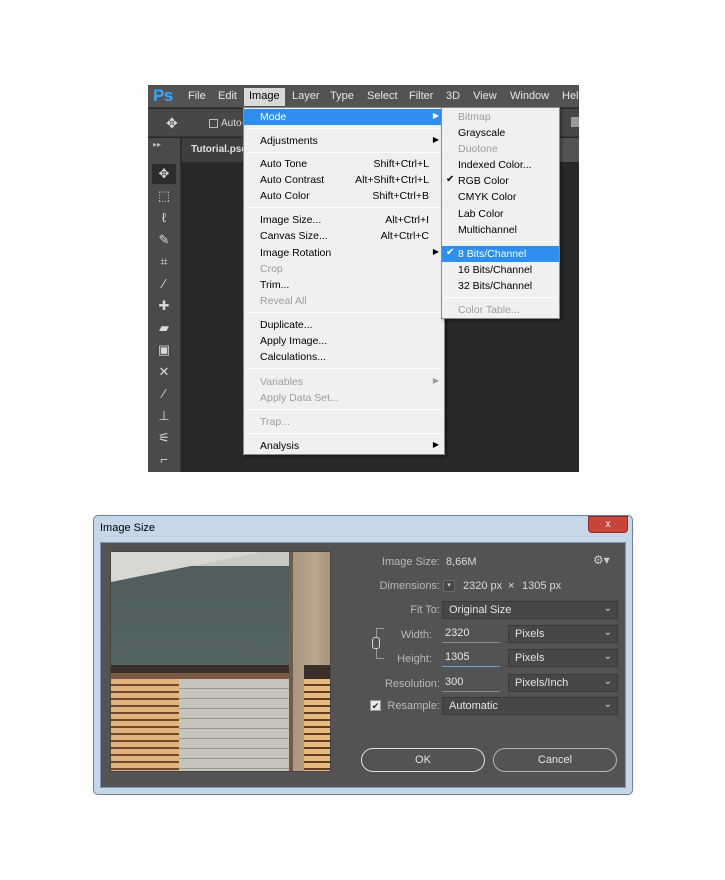 This screenshot has width=725, height=880. What do you see at coordinates (575, 122) in the screenshot?
I see `options-right-icon` at bounding box center [575, 122].